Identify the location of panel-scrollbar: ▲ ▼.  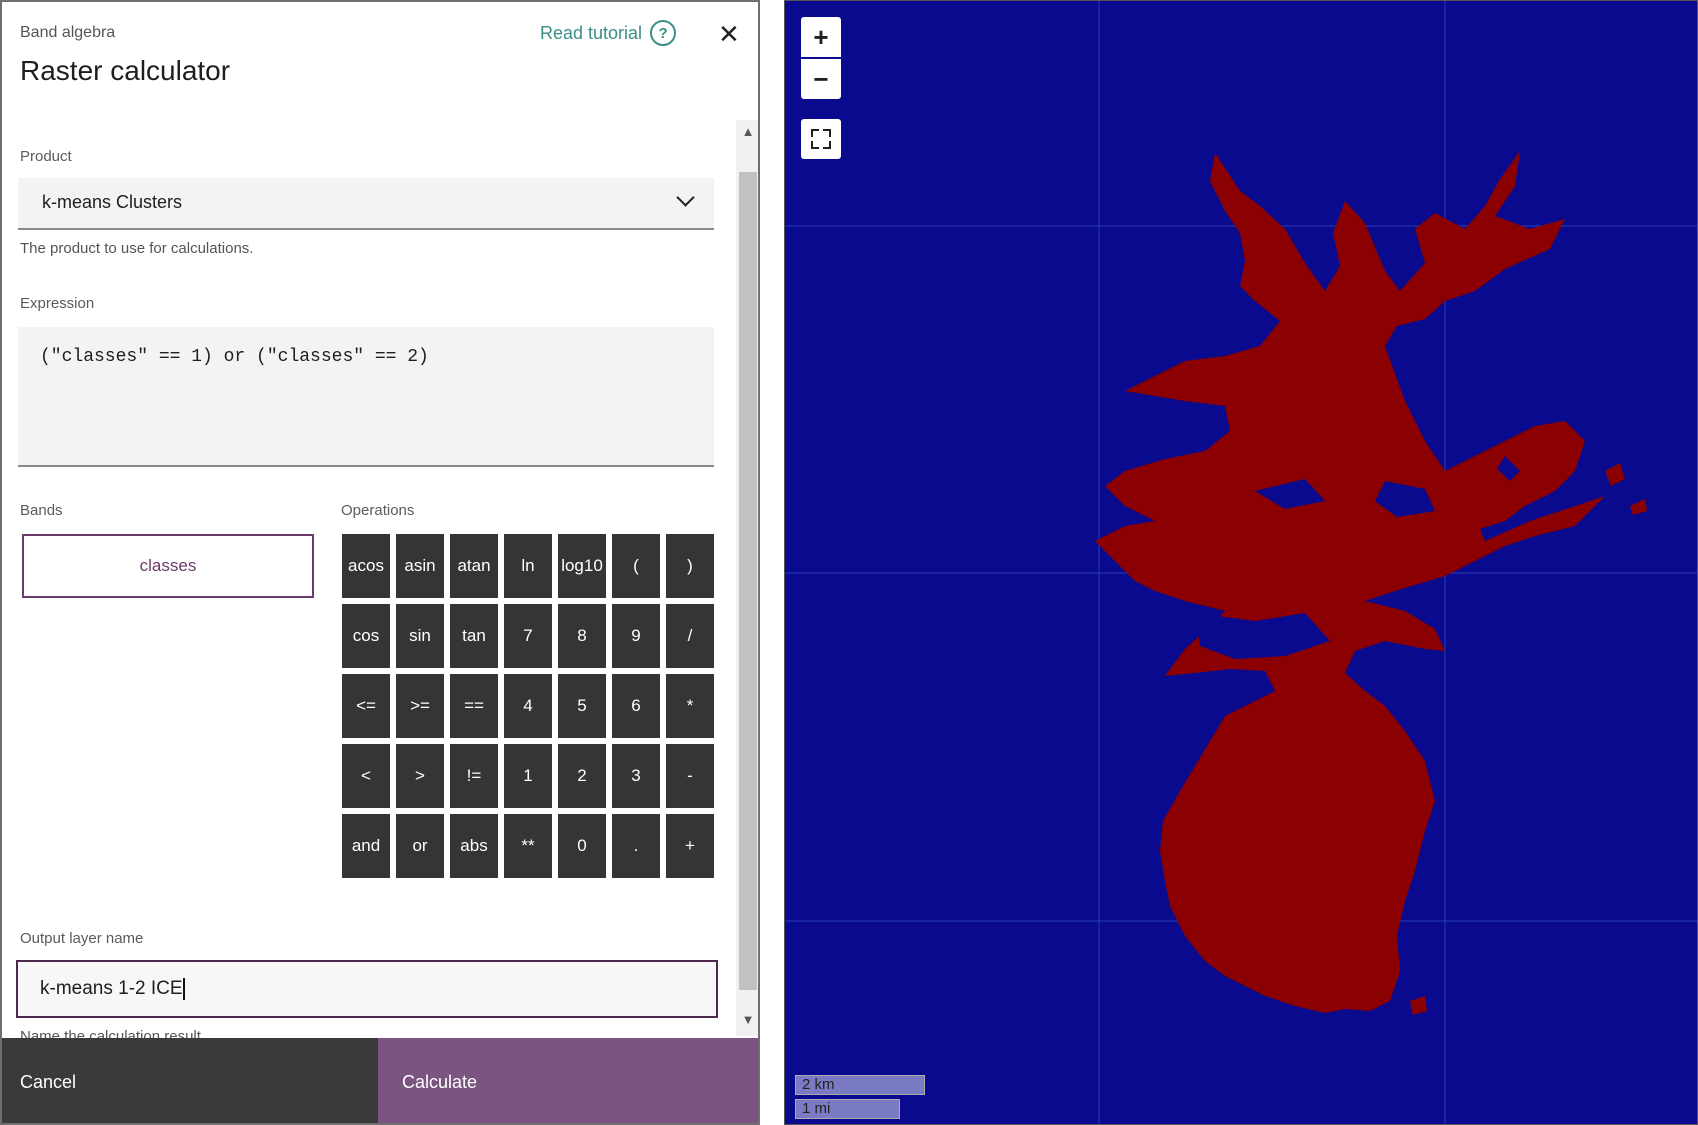
(747, 578).